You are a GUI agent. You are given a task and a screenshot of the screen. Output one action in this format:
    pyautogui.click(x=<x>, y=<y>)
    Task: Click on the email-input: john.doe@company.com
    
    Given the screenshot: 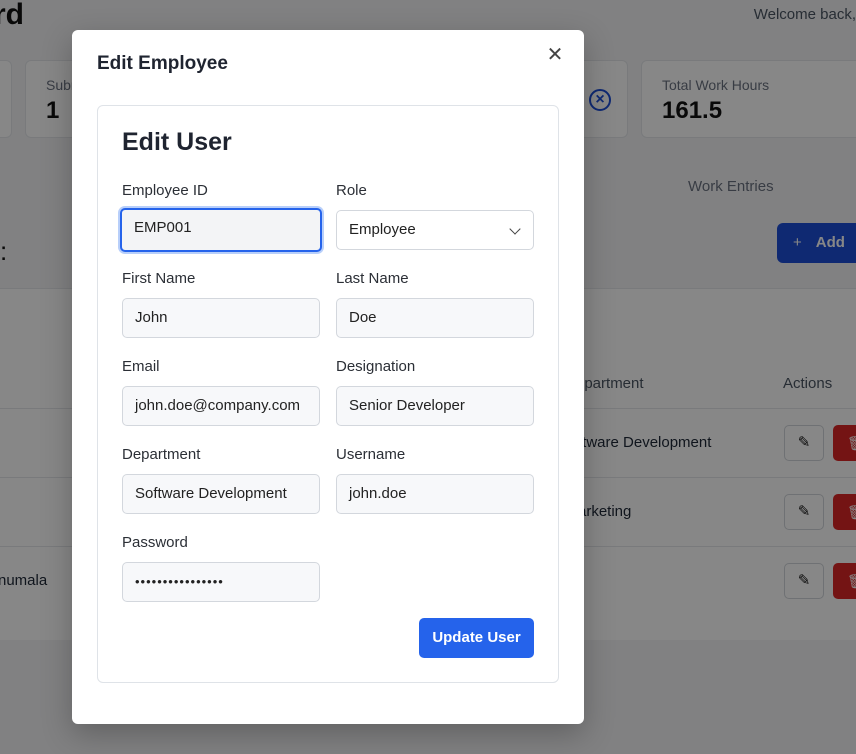 What is the action you would take?
    pyautogui.click(x=221, y=406)
    